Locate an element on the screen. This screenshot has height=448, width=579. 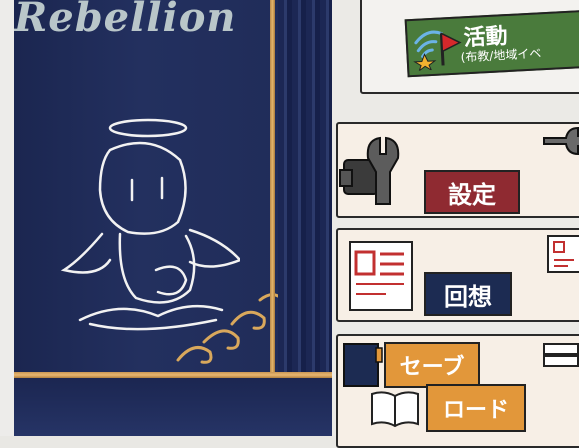
settings-card: 設定 is located at coordinates (457, 170).